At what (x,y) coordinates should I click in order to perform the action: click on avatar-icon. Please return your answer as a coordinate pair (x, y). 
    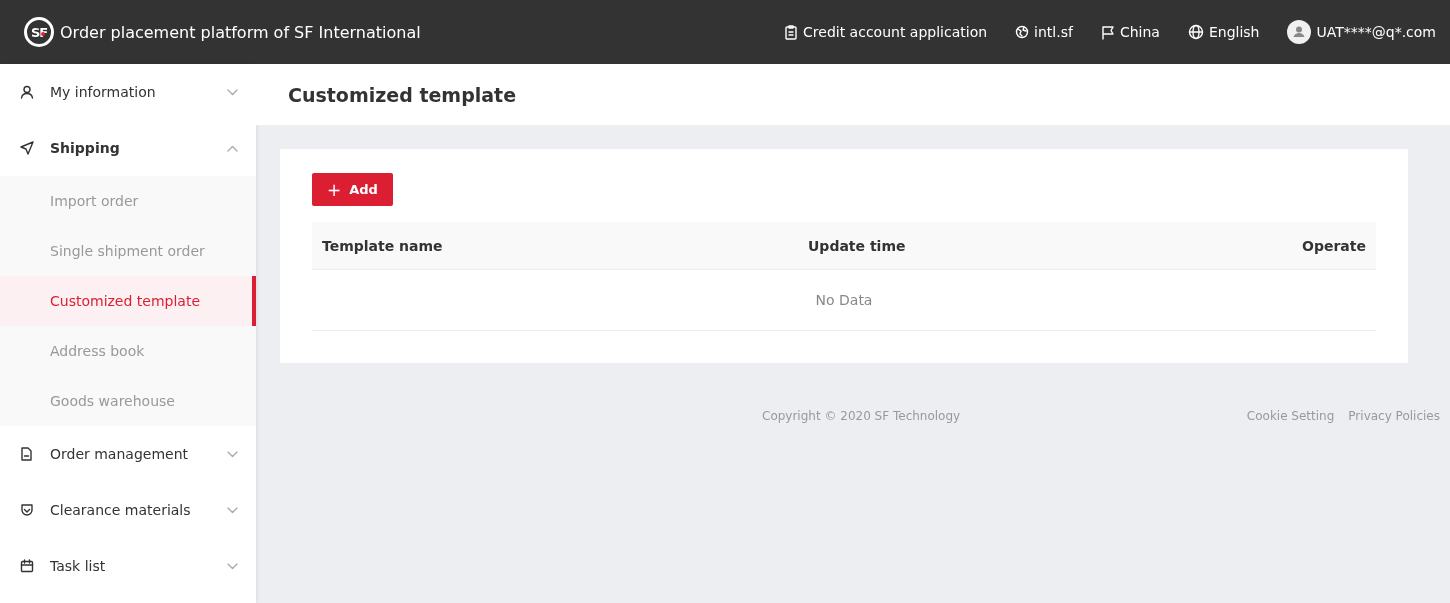
    Looking at the image, I should click on (1299, 32).